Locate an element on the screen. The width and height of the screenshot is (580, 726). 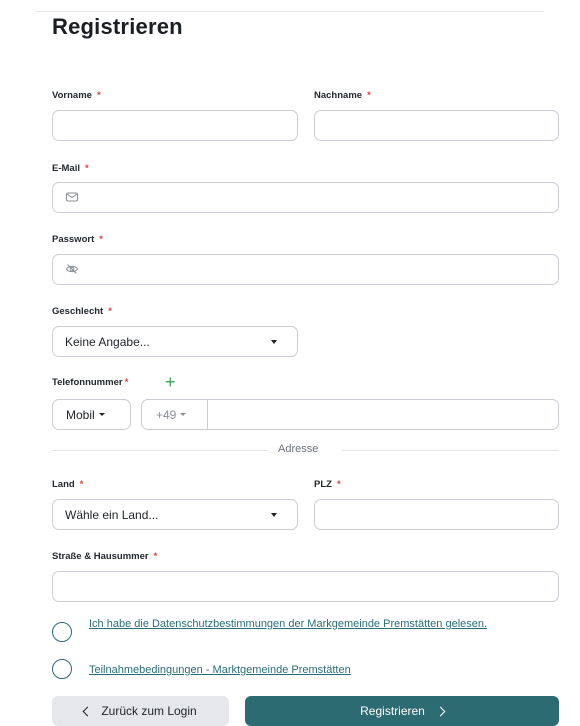
plz-input is located at coordinates (436, 514).